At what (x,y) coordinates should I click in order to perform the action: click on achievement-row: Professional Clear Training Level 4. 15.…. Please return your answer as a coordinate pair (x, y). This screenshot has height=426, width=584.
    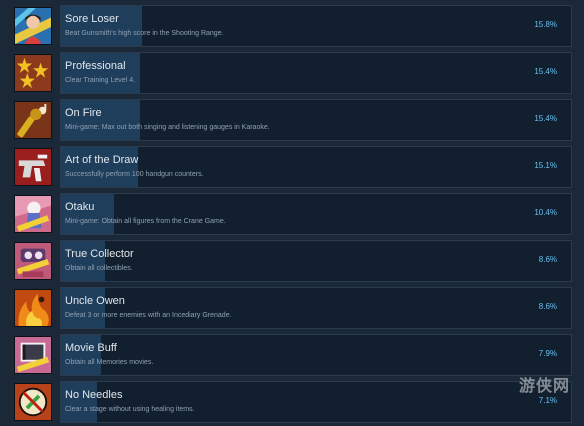
    Looking at the image, I should click on (291, 73).